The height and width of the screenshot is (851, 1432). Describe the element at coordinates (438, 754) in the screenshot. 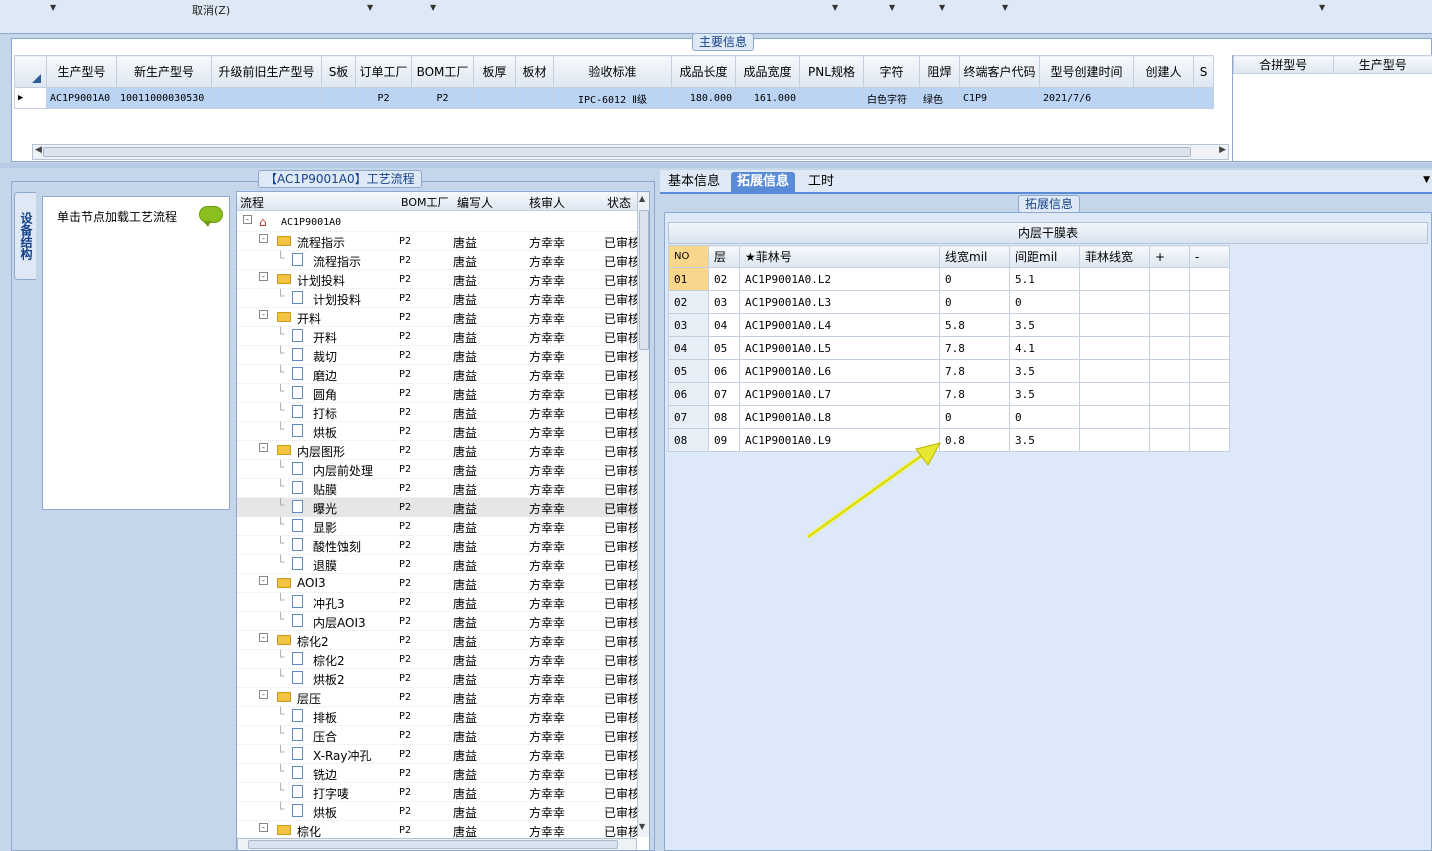

I see `tree-row: └ X-Ray冲孔 P2 唐益 方幸幸 已审核` at that location.